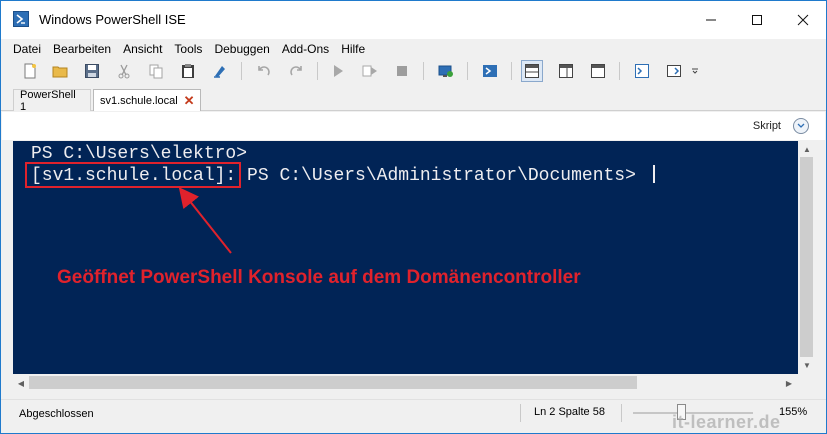  I want to click on menu-hilfe: Hilfe, so click(353, 49).